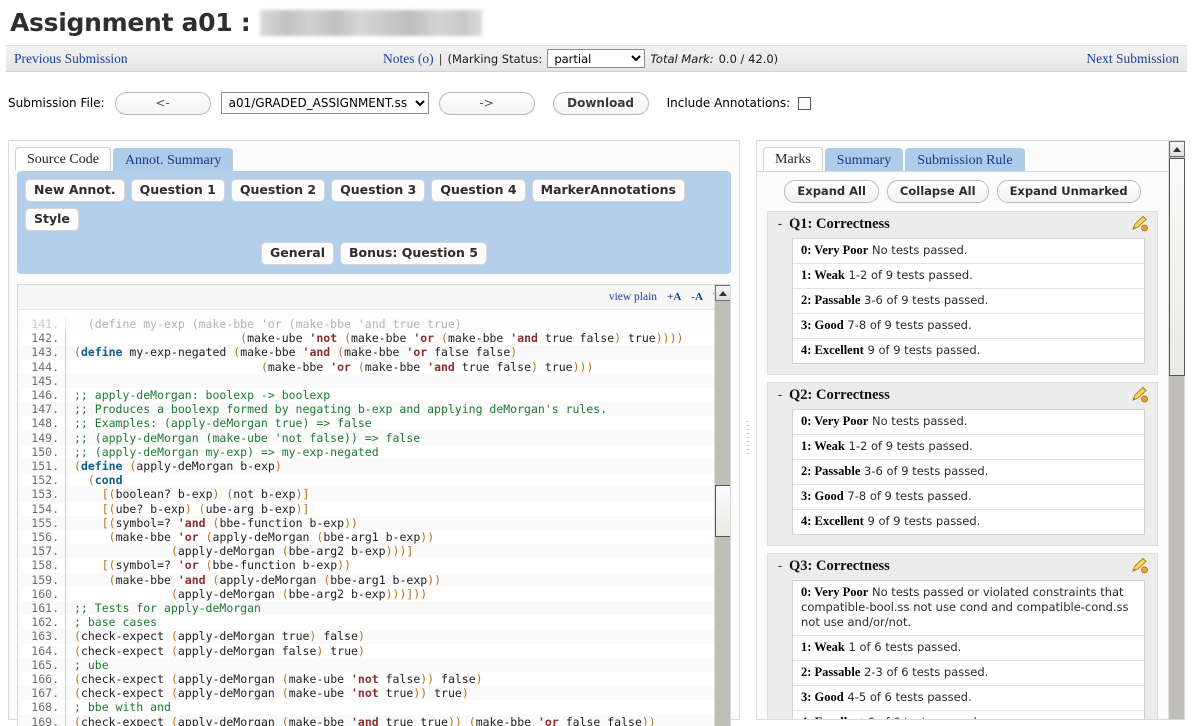 The height and width of the screenshot is (726, 1193). What do you see at coordinates (937, 191) in the screenshot?
I see `collapse-all-button: Collapse All` at bounding box center [937, 191].